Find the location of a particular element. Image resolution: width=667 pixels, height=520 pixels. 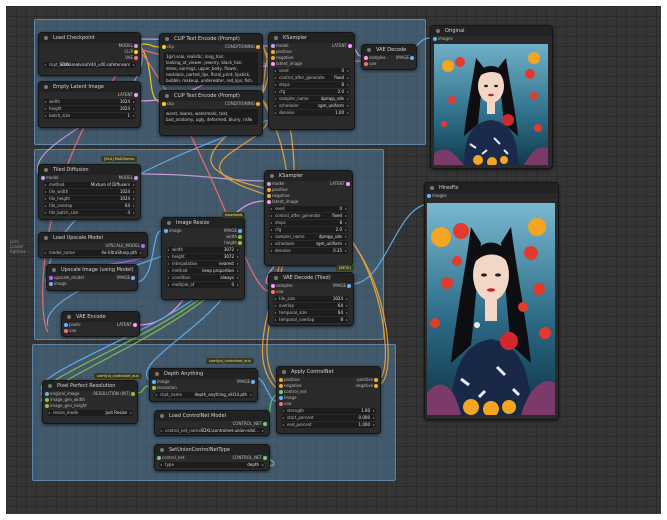

tile-batch-size-widget: tile_batch_size4 is located at coordinates (89, 213).